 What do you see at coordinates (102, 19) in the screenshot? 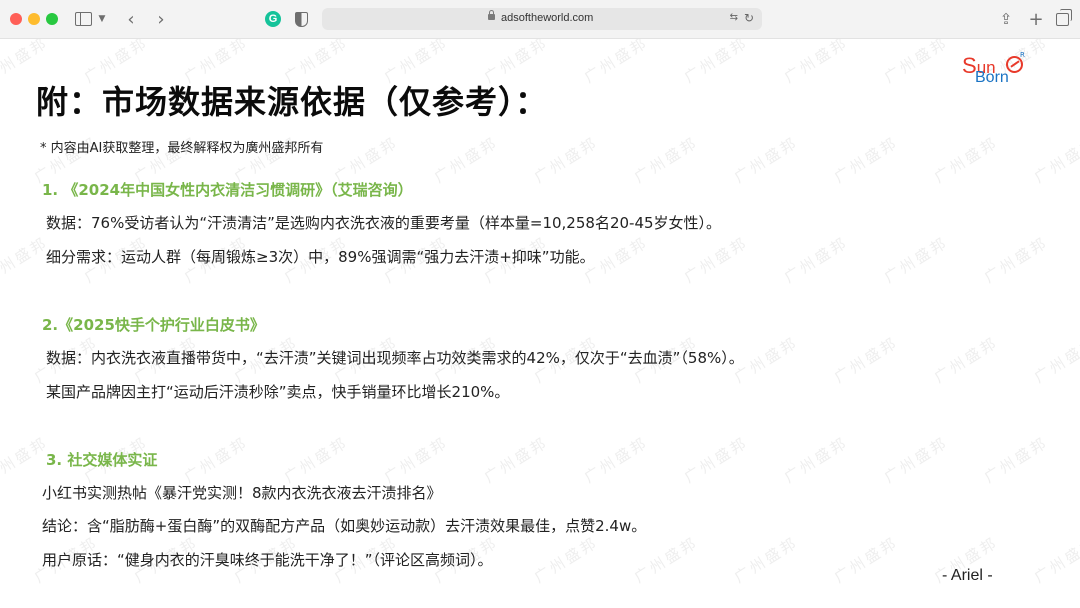
I see `chevron-down-icon: ▼` at bounding box center [102, 19].